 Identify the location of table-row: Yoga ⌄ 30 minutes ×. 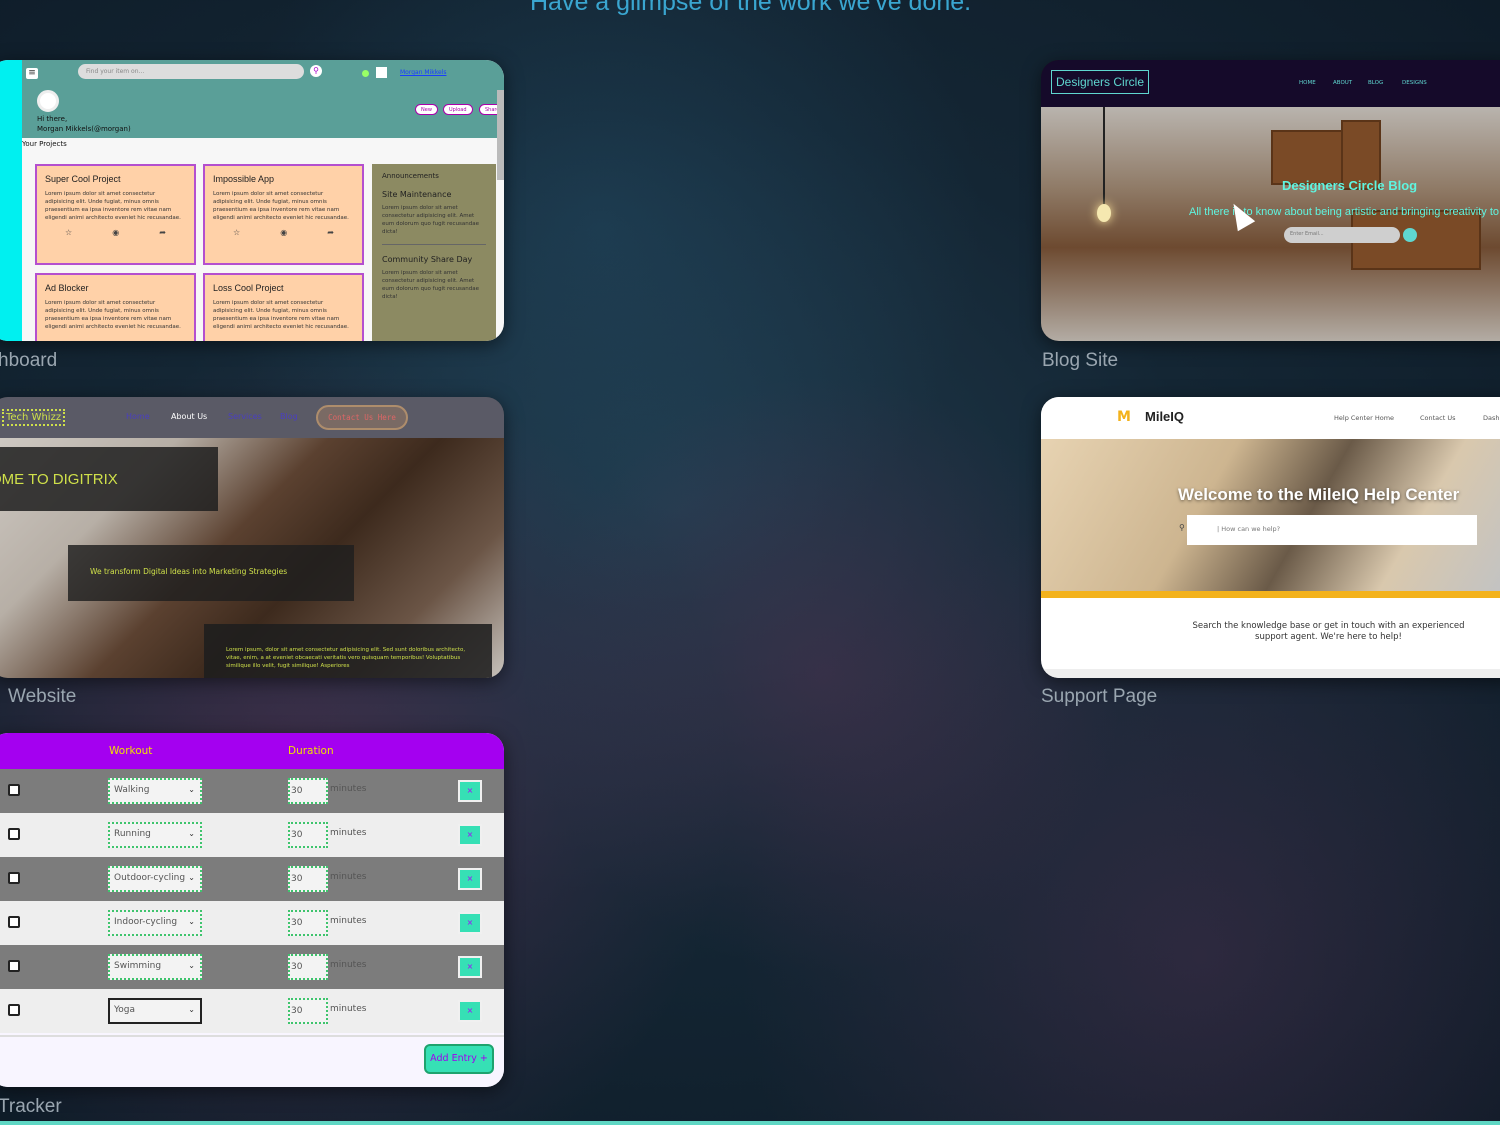
(252, 1011).